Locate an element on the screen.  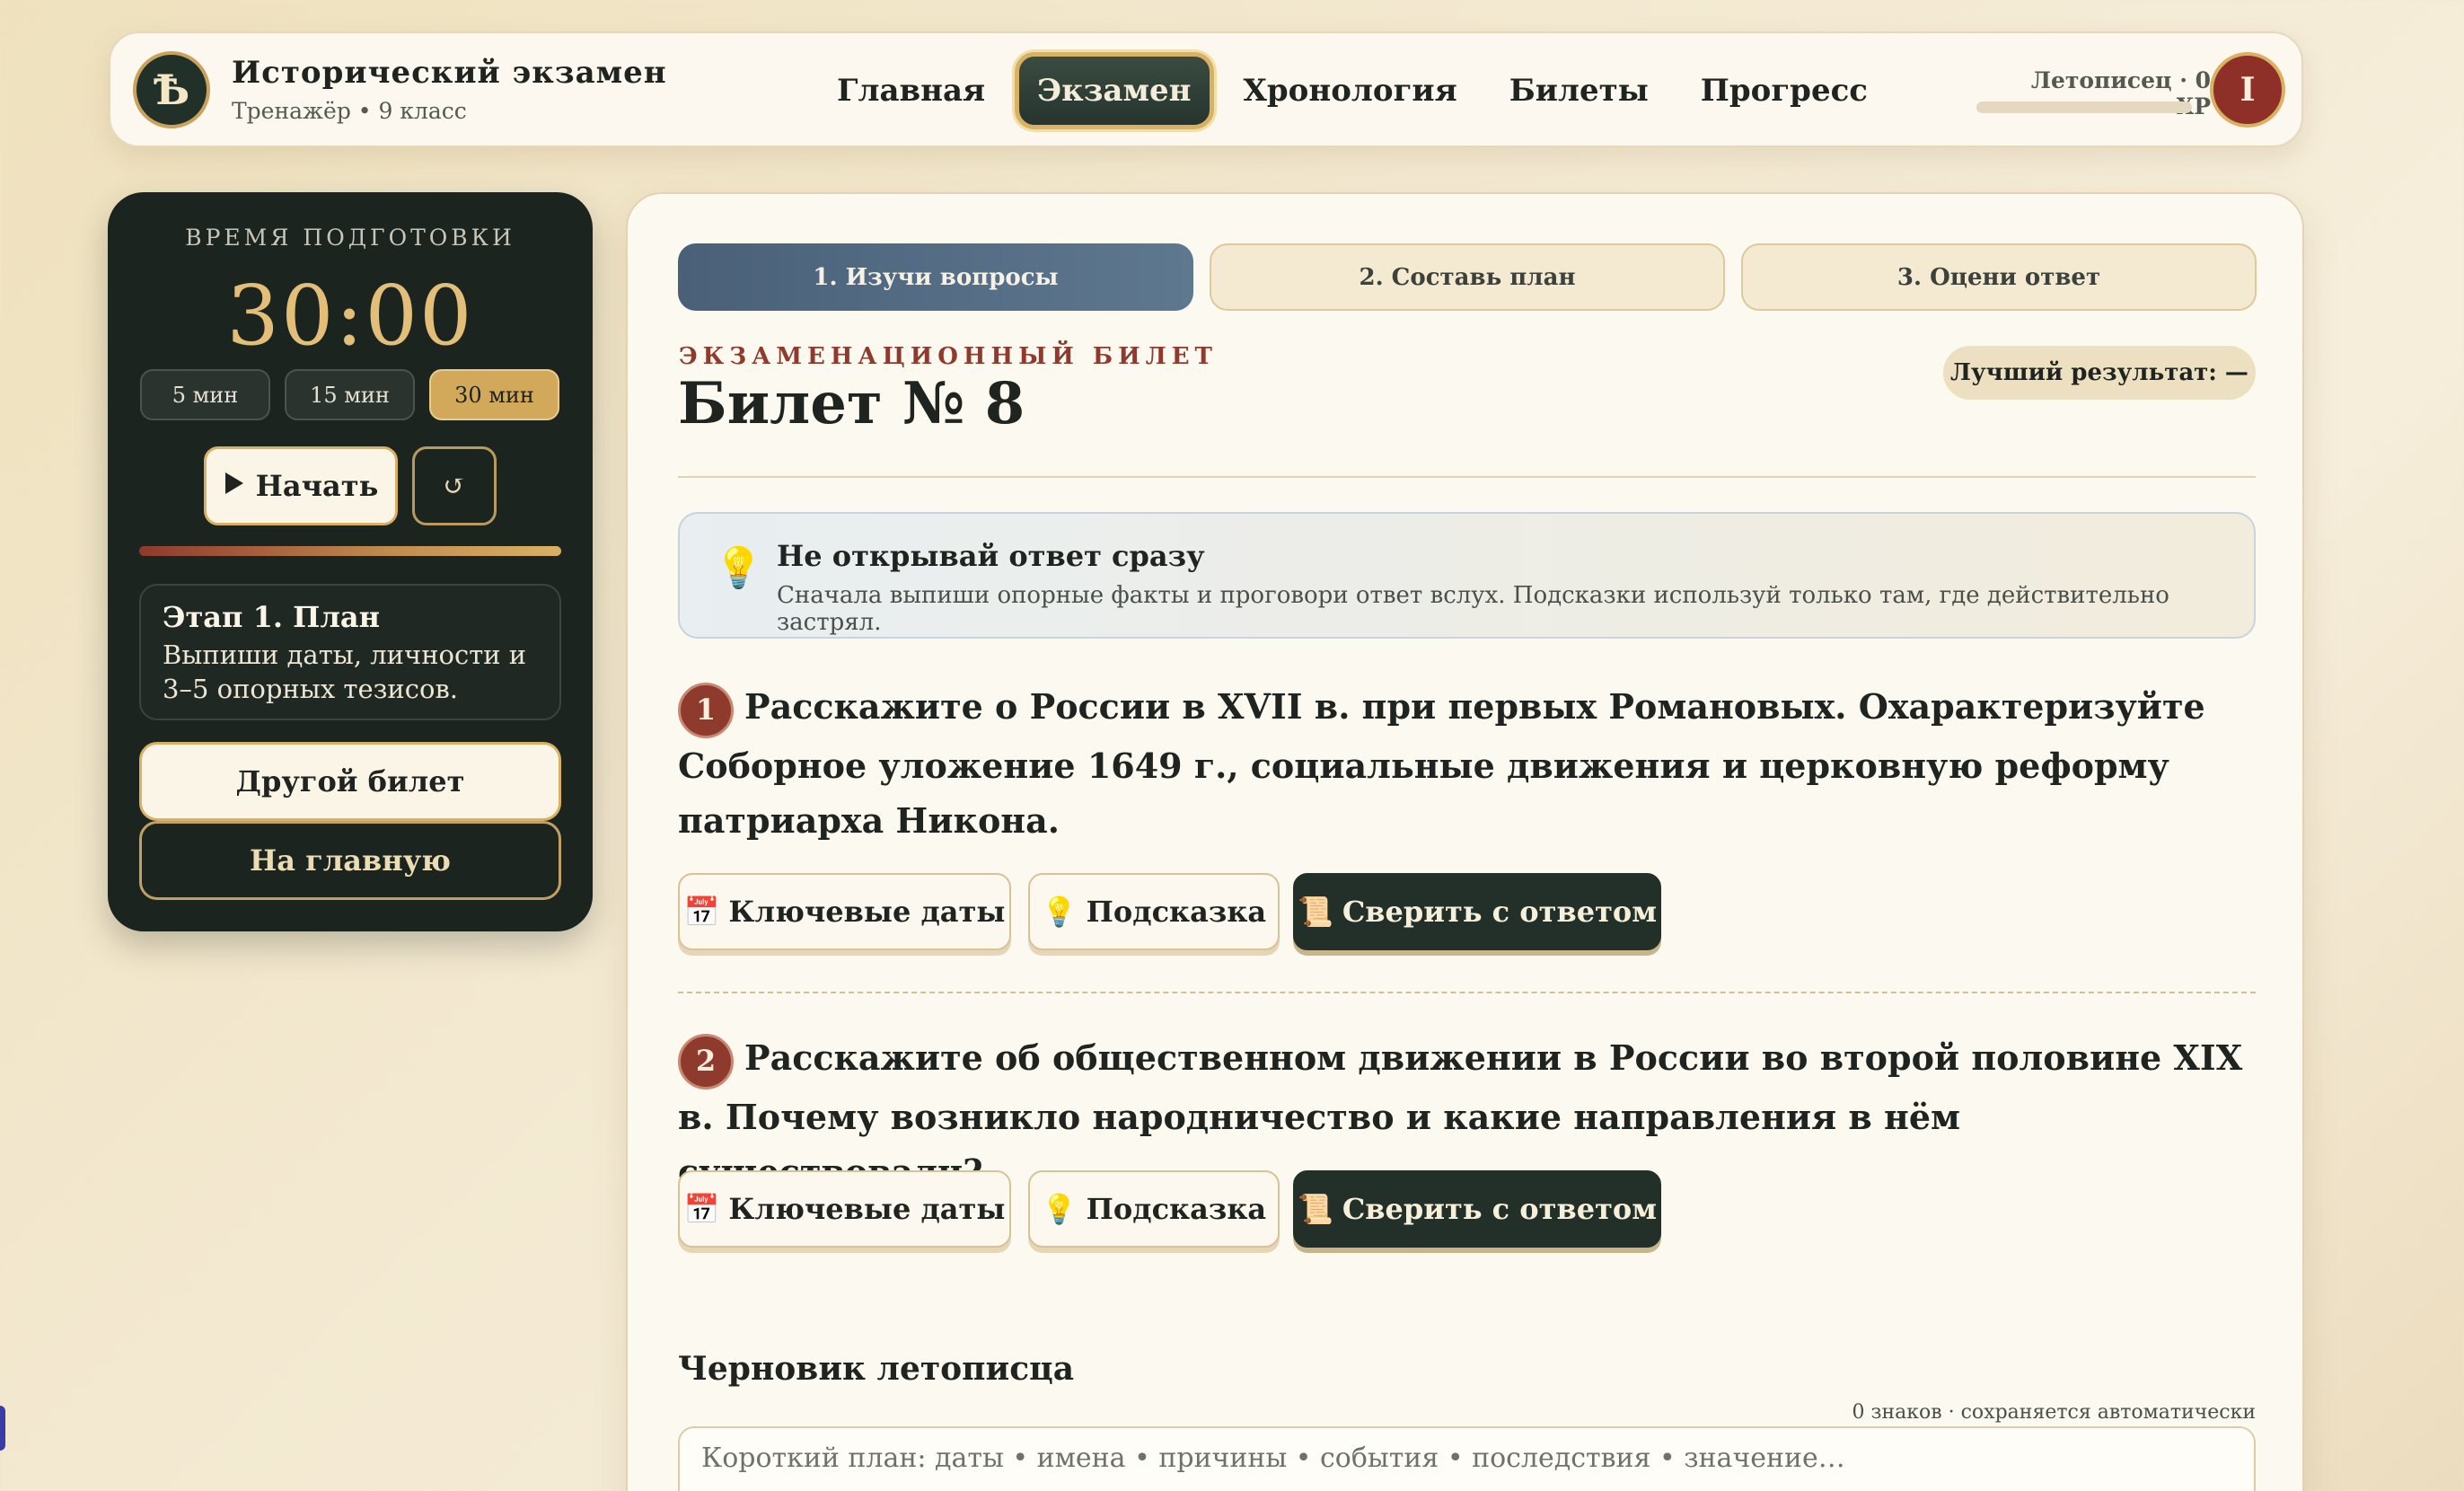
nav-progress: Прогресс is located at coordinates (1784, 90).